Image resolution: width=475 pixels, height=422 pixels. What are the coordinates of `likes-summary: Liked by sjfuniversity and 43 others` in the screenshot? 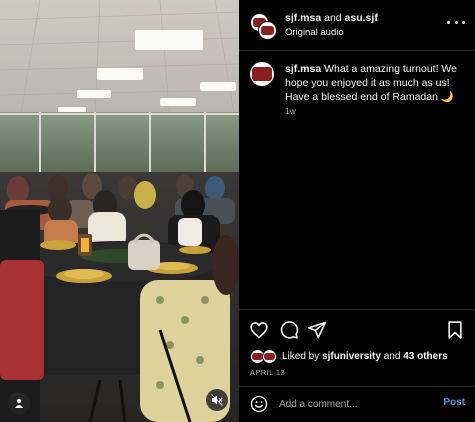 It's located at (360, 357).